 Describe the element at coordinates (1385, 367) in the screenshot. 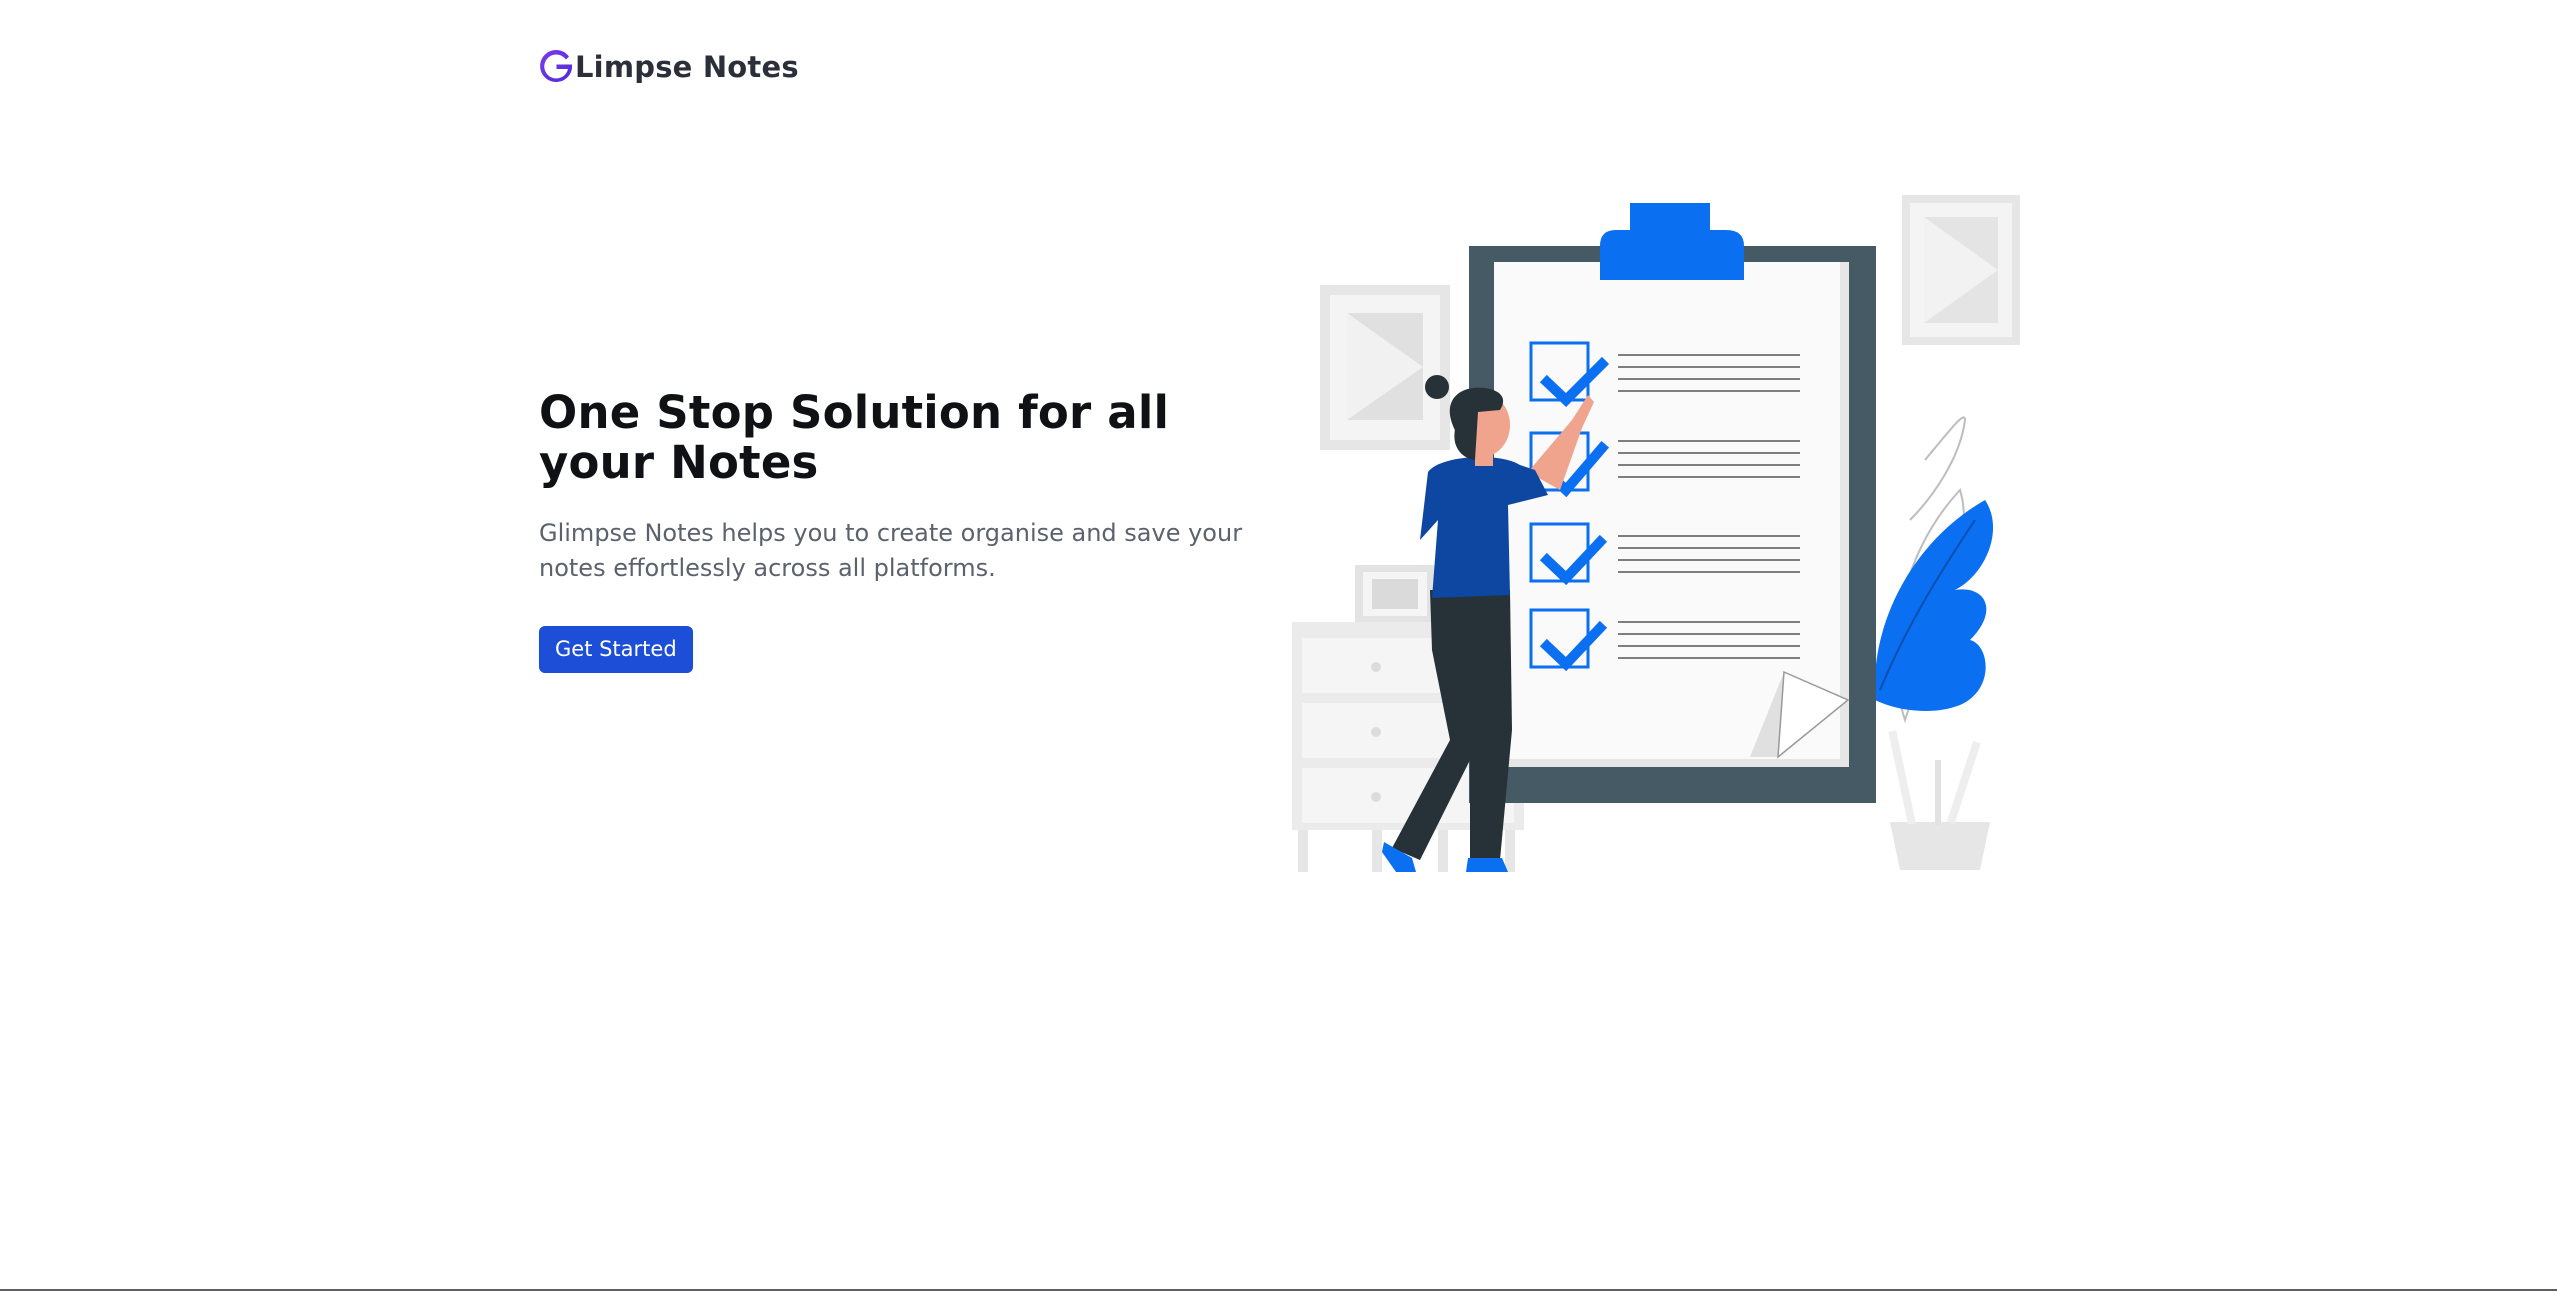

I see `wall-frame-left` at that location.